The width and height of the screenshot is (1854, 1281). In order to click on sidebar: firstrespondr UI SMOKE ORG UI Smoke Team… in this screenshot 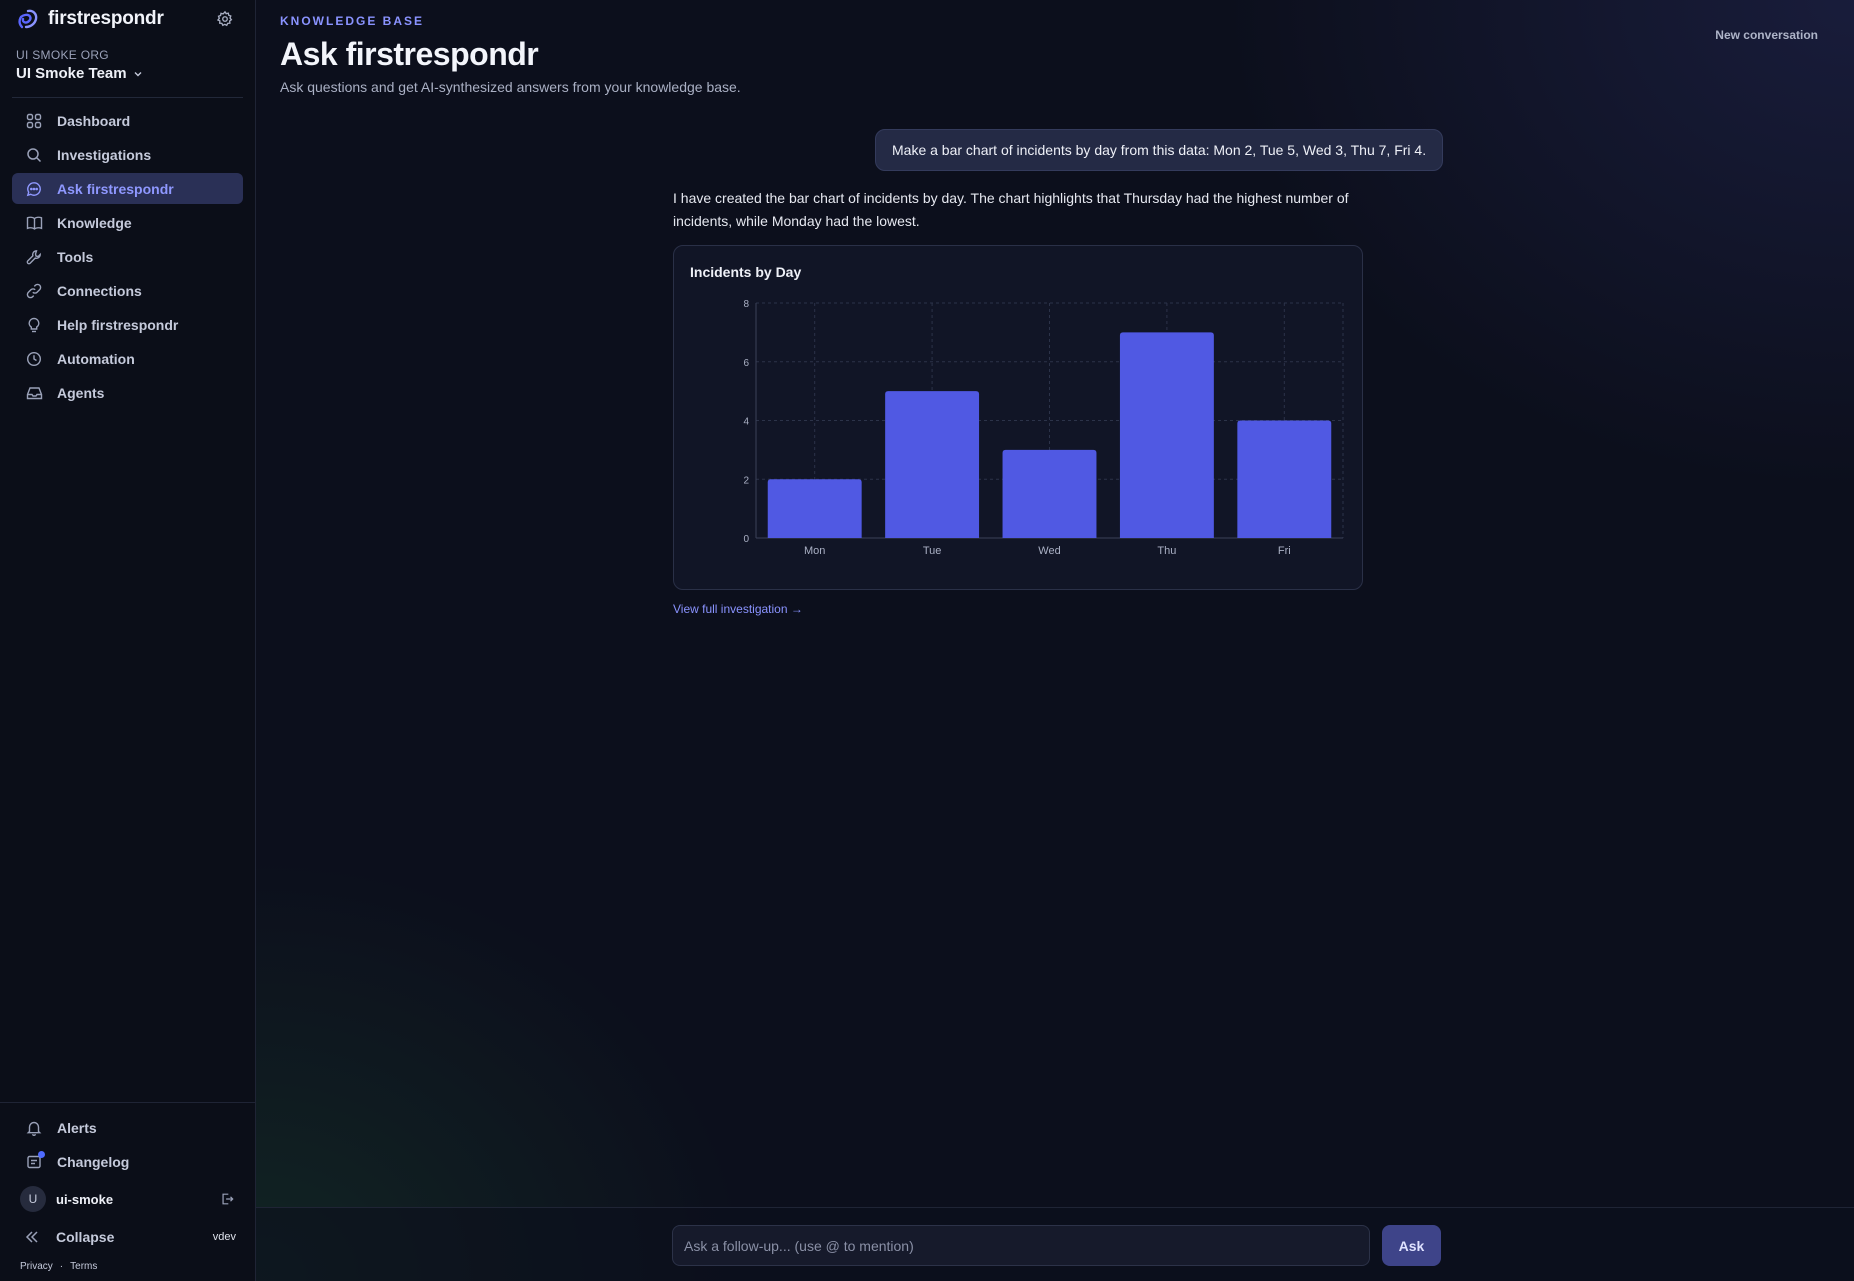, I will do `click(128, 640)`.